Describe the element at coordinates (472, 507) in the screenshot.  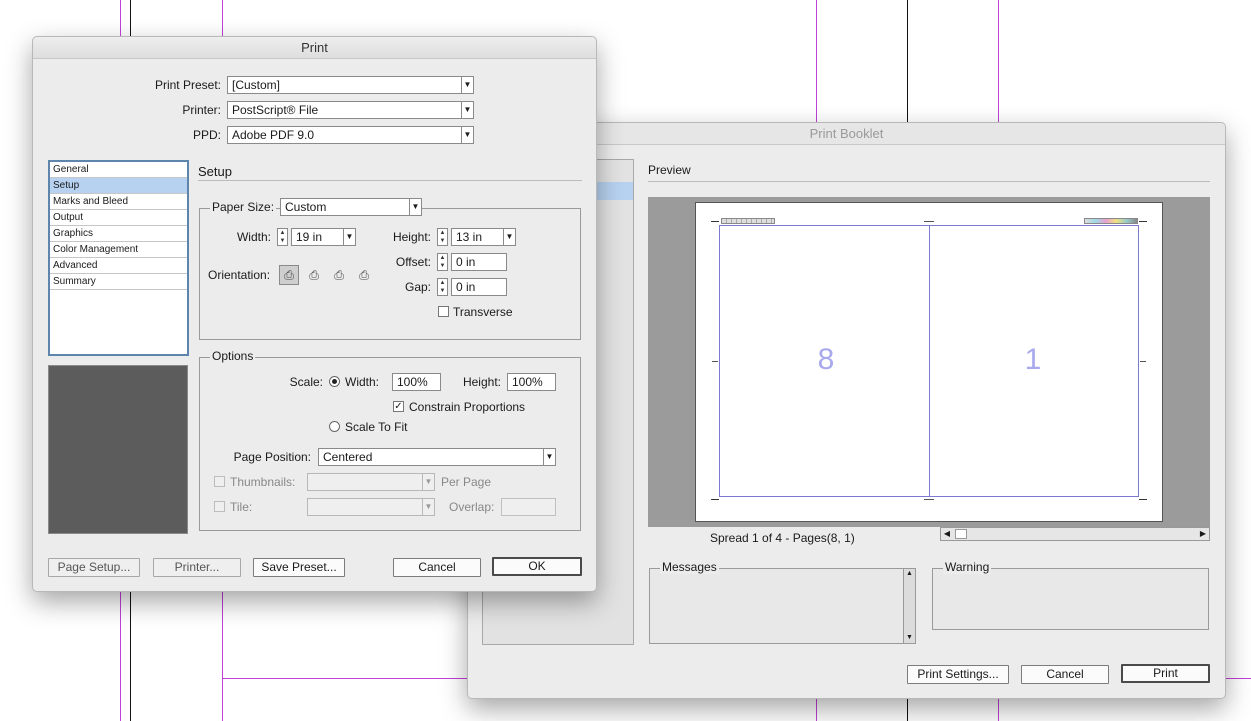
I see `overlap-label: Overlap:` at that location.